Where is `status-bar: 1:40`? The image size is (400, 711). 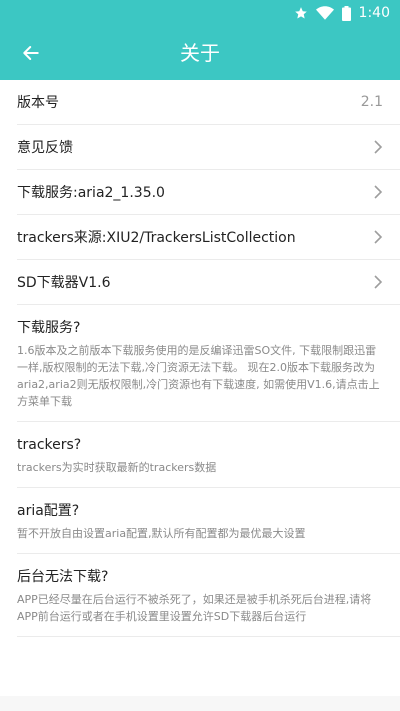
status-bar: 1:40 is located at coordinates (200, 13).